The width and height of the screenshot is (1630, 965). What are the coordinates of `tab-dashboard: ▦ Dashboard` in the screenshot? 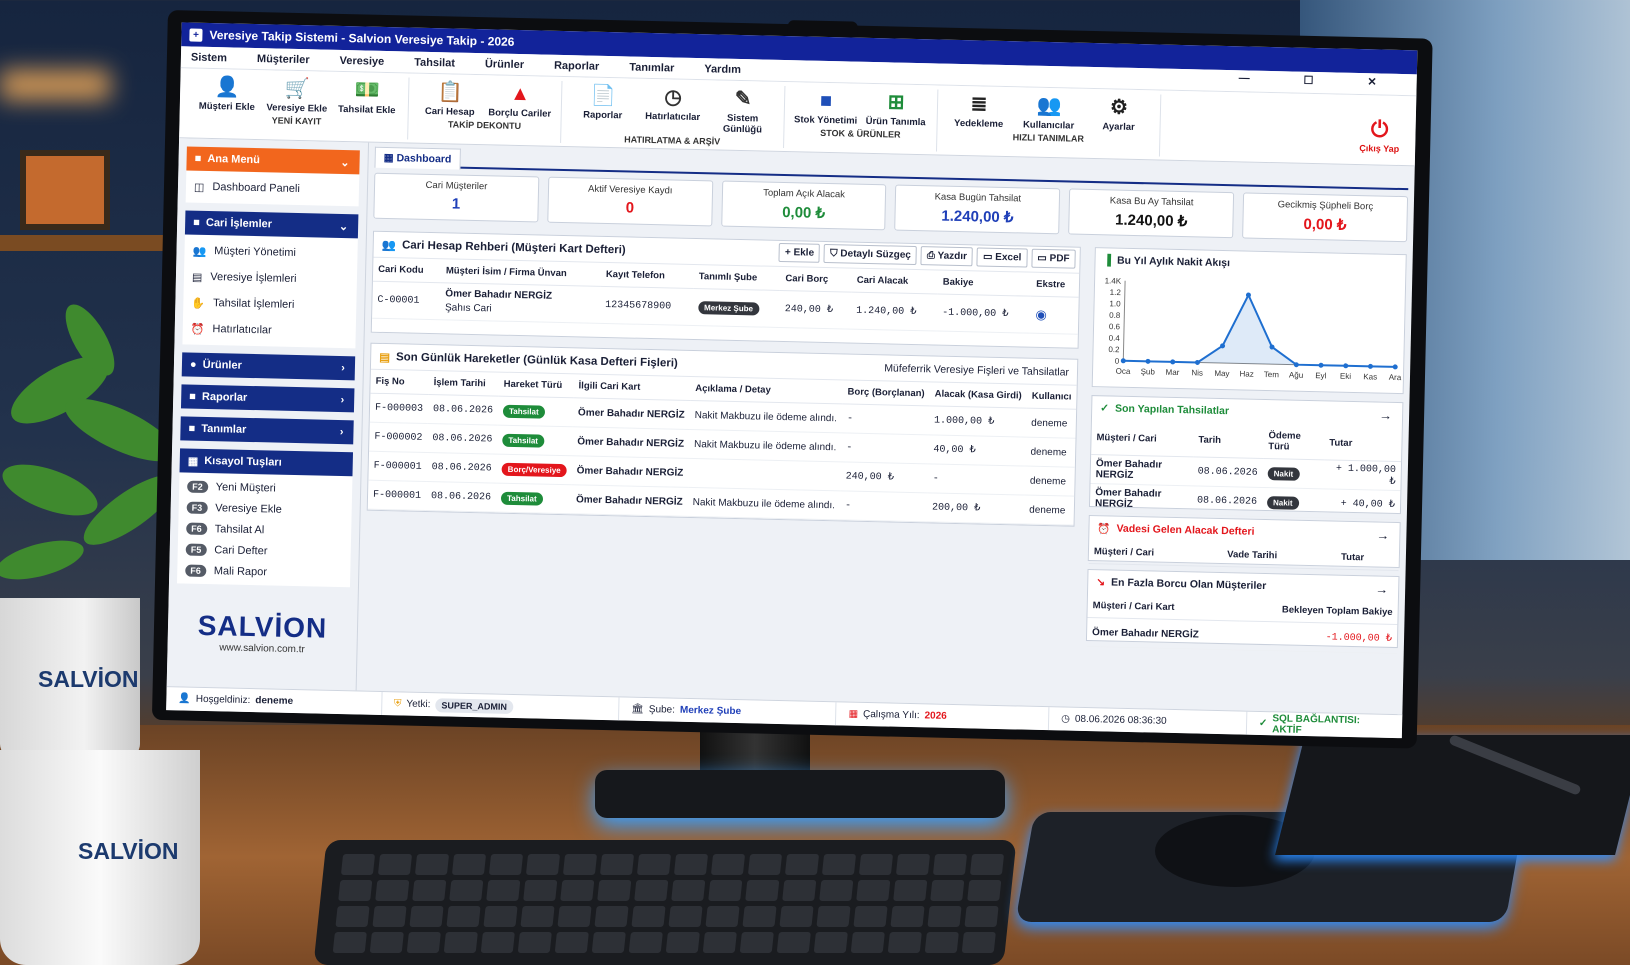 It's located at (417, 158).